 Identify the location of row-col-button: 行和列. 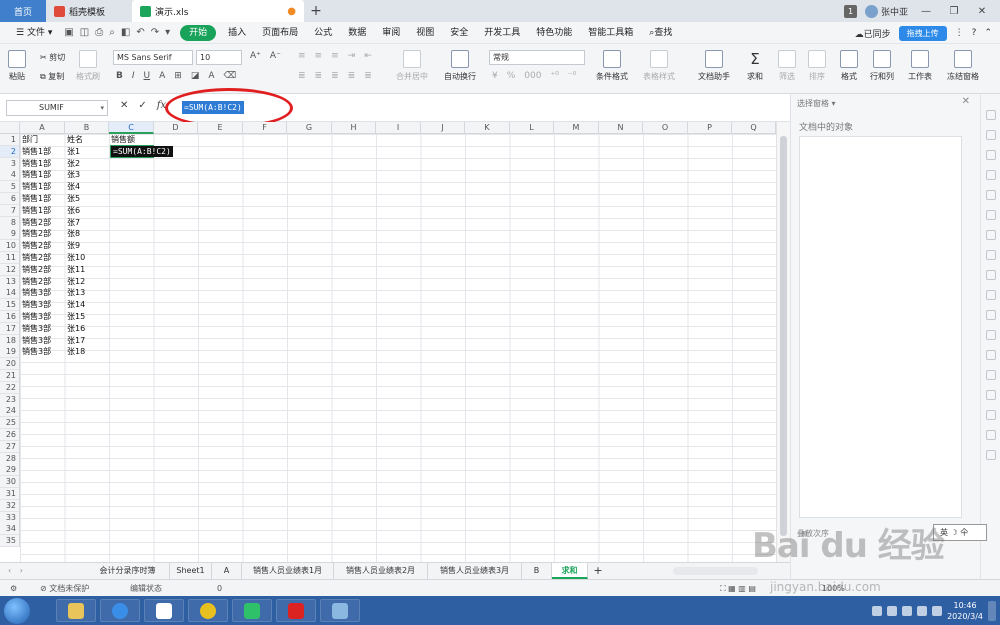
(882, 66).